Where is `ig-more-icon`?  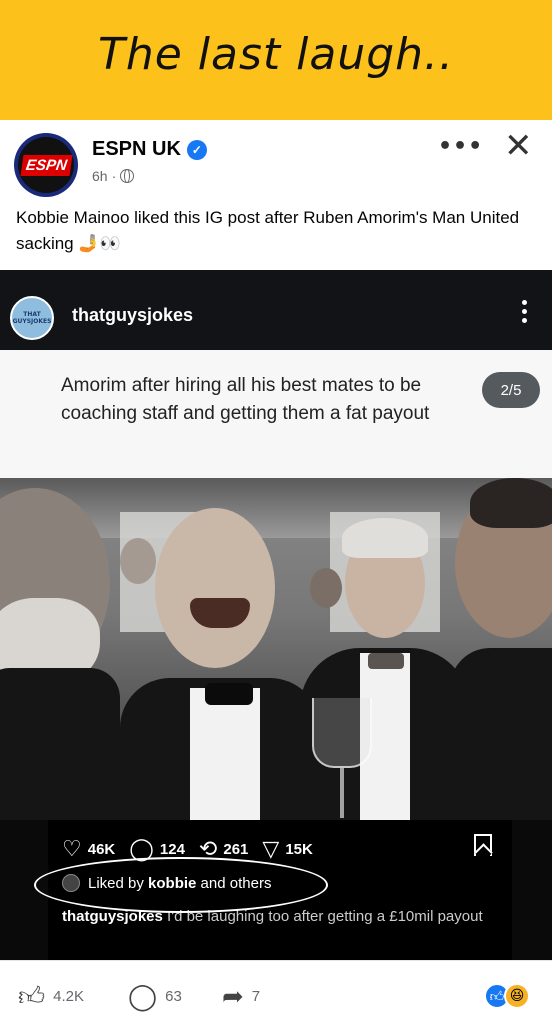 ig-more-icon is located at coordinates (525, 311).